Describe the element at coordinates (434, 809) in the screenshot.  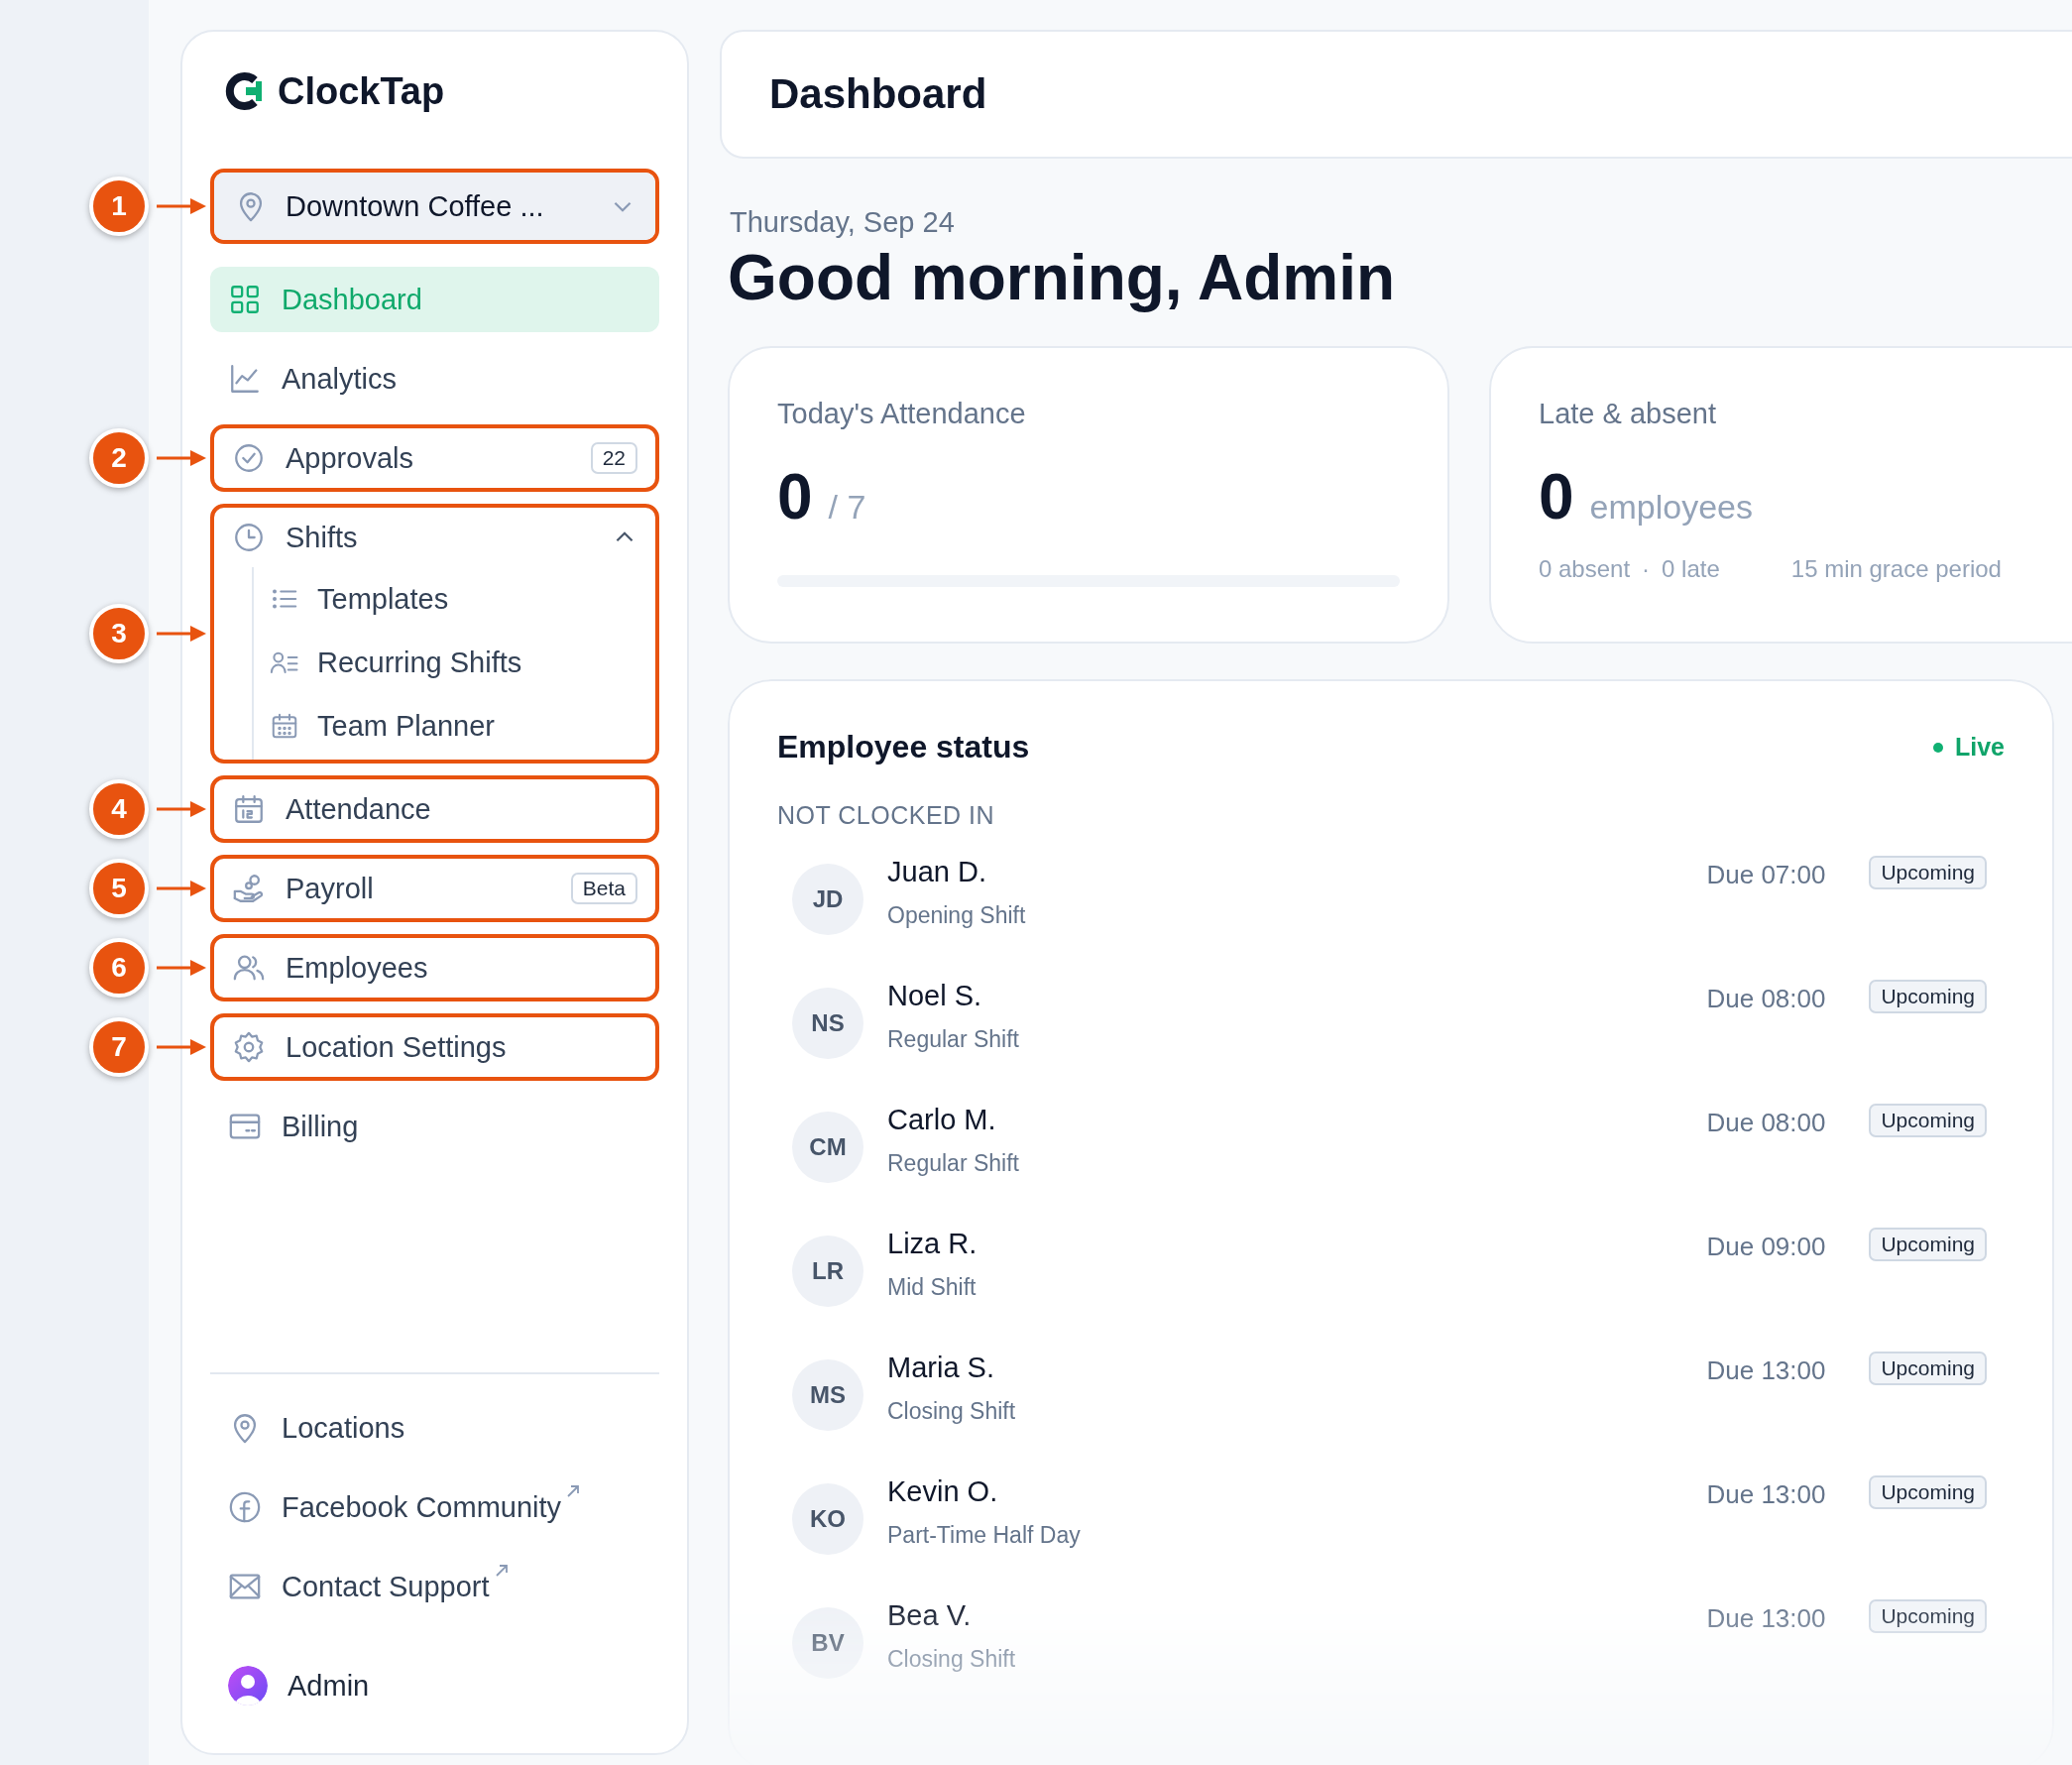
I see `nav-item: Attendance` at that location.